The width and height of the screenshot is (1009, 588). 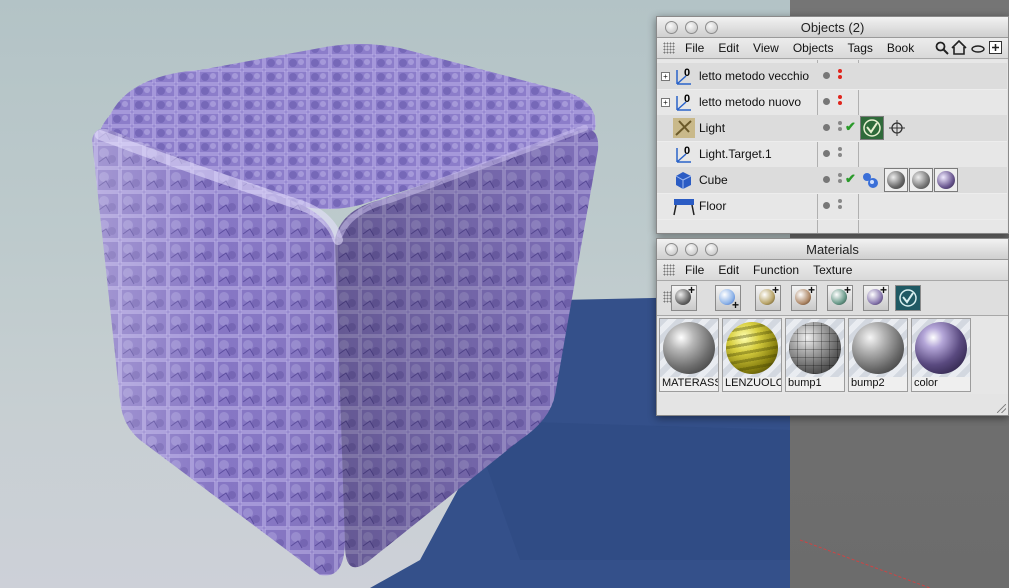 What do you see at coordinates (832, 76) in the screenshot?
I see `object-row-letto-vecchio: + 0 letto metodo vecchio` at bounding box center [832, 76].